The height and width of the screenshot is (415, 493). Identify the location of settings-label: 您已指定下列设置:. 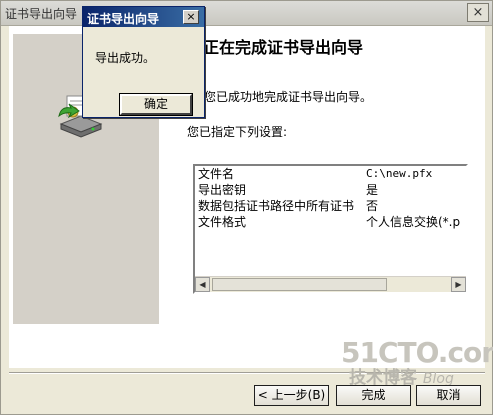
(237, 132).